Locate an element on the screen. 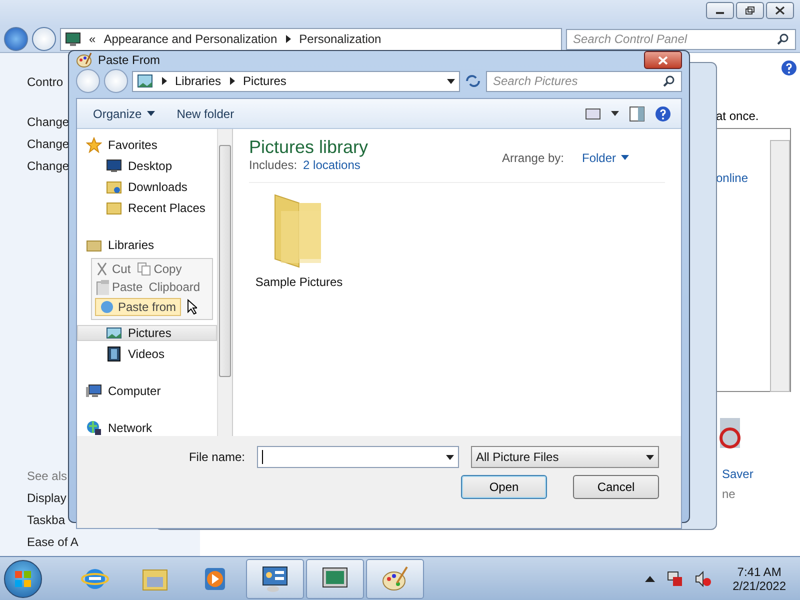  overflow-chevron: « is located at coordinates (92, 39).